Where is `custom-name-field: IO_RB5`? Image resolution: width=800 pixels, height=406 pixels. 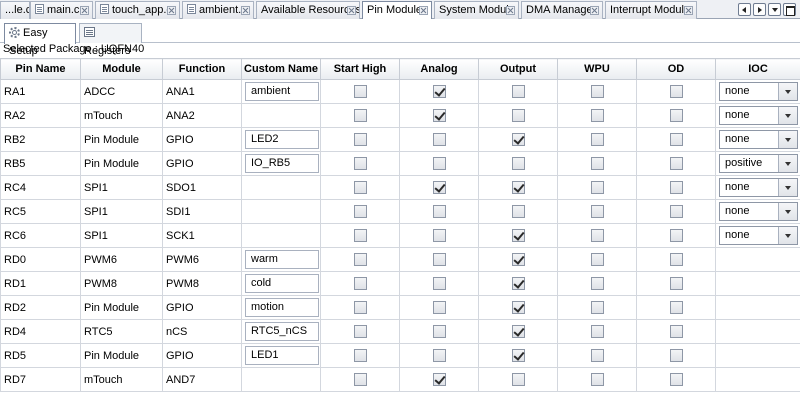 custom-name-field: IO_RB5 is located at coordinates (282, 163).